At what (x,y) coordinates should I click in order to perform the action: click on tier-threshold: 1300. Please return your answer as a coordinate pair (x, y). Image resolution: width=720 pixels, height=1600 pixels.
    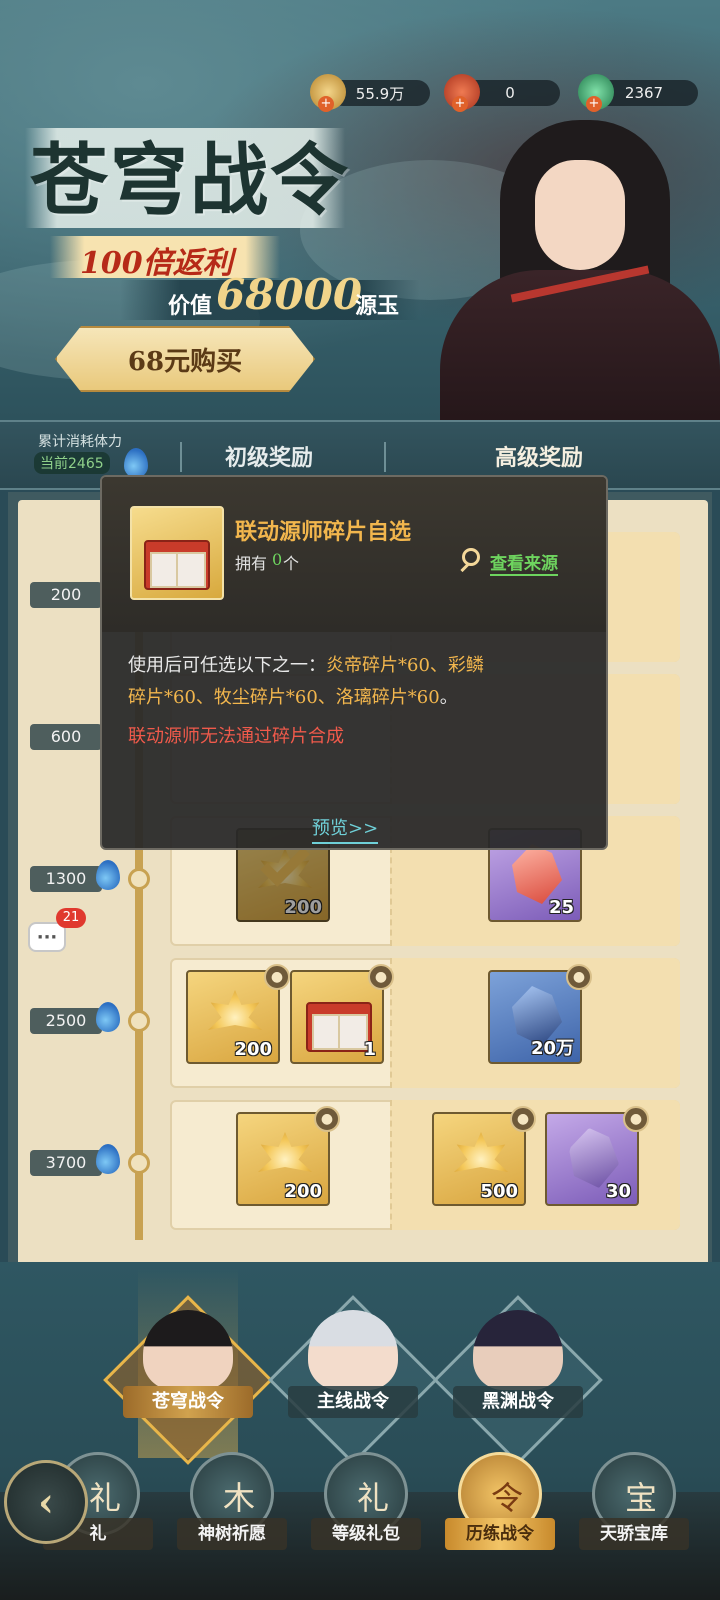
    Looking at the image, I should click on (66, 879).